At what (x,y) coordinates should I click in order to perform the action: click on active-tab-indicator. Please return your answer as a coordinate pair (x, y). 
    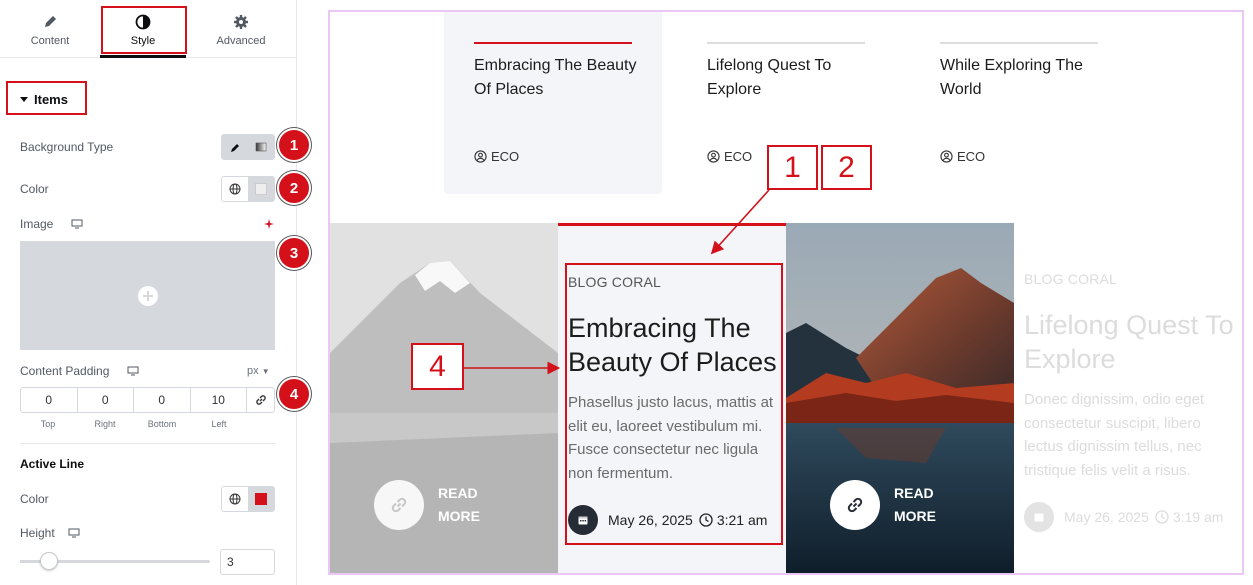
    Looking at the image, I should click on (143, 56).